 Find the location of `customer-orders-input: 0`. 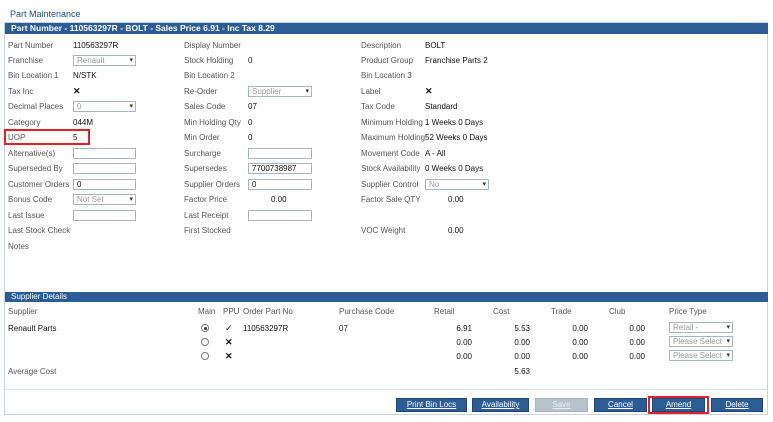

customer-orders-input: 0 is located at coordinates (104, 184).